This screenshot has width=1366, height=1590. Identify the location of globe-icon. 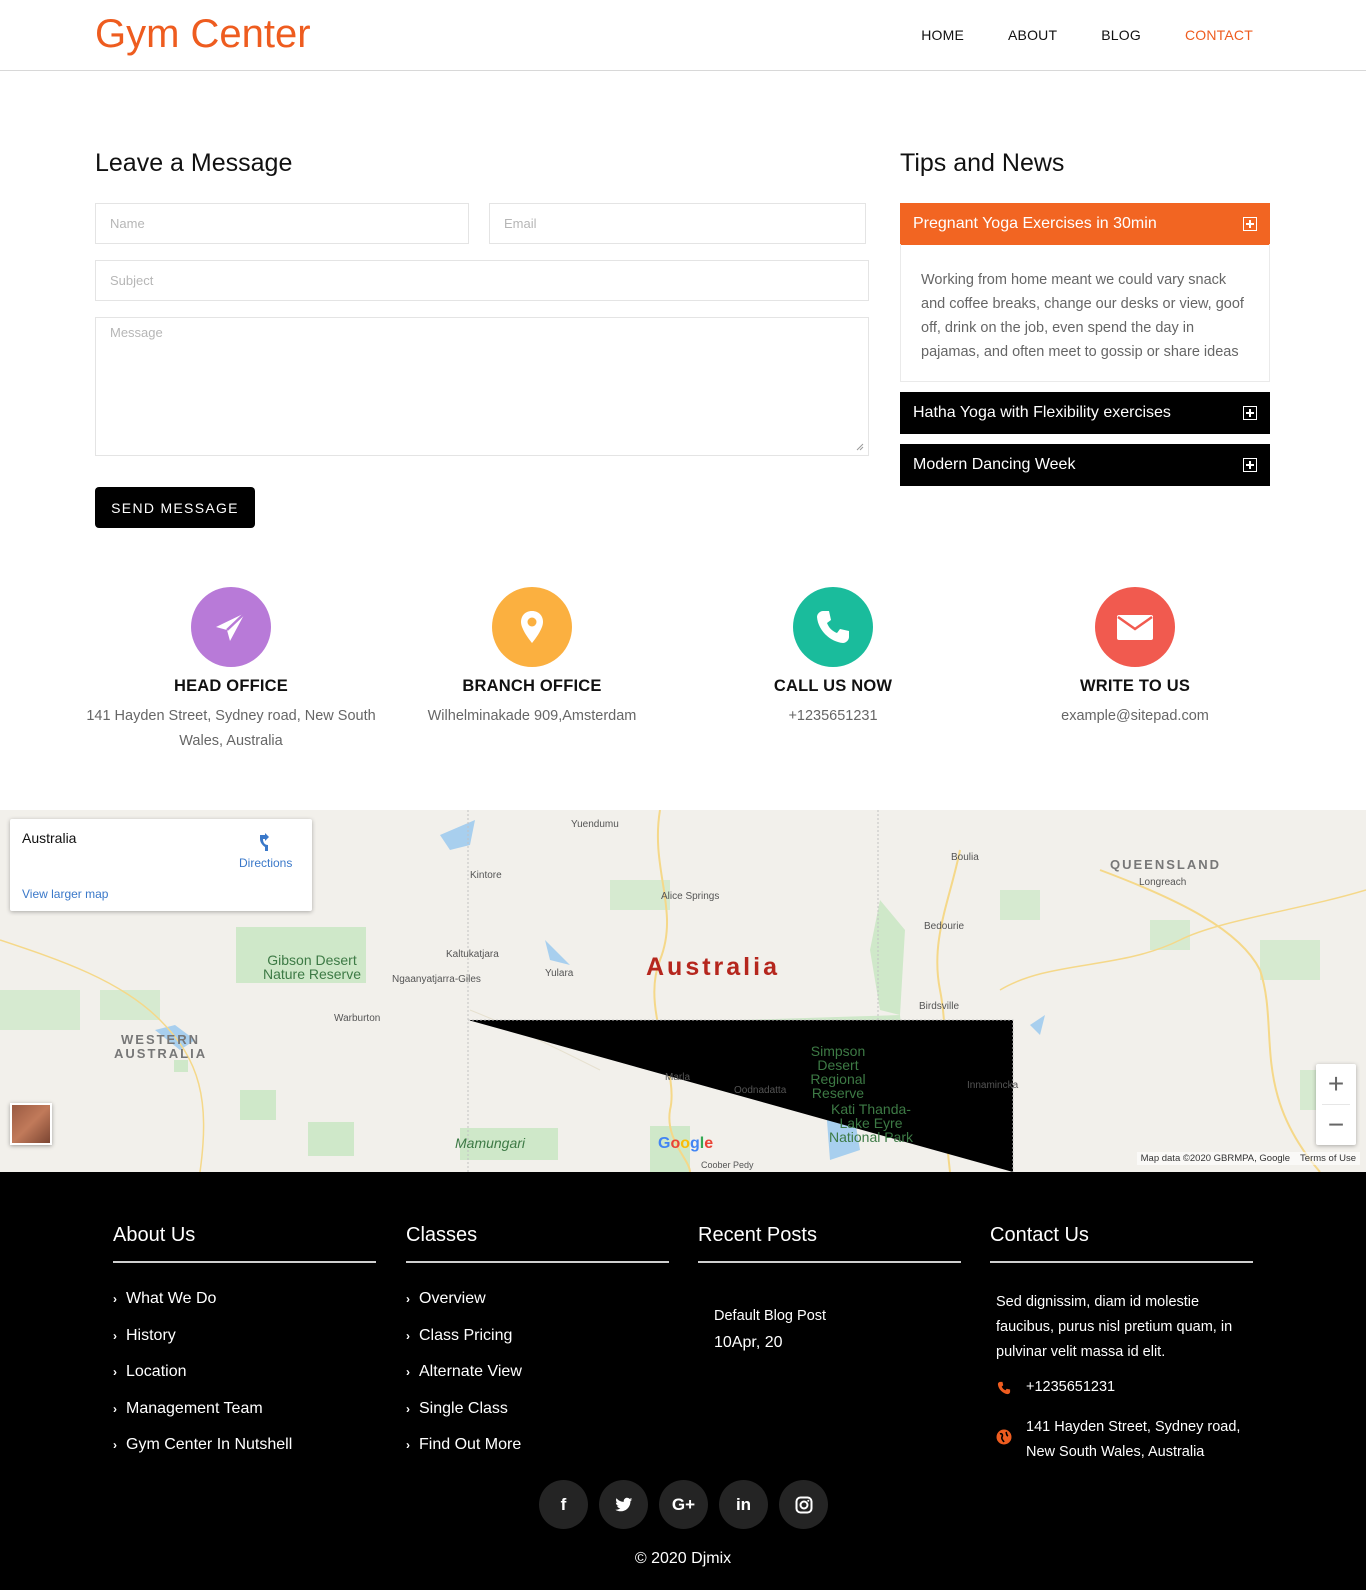
(1011, 1434).